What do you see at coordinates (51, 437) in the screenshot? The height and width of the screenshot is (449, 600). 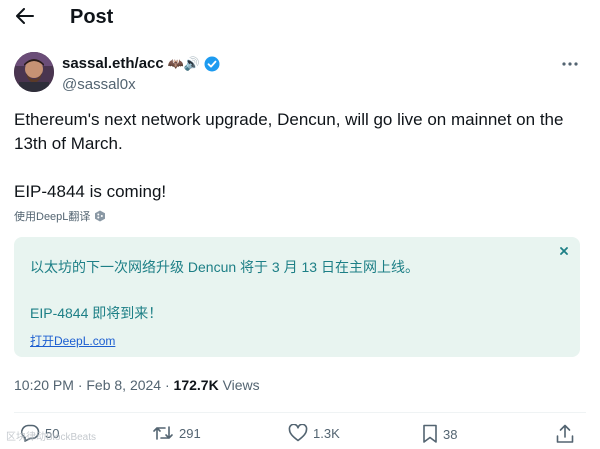 I see `watermark: 区块律动BlockBeats` at bounding box center [51, 437].